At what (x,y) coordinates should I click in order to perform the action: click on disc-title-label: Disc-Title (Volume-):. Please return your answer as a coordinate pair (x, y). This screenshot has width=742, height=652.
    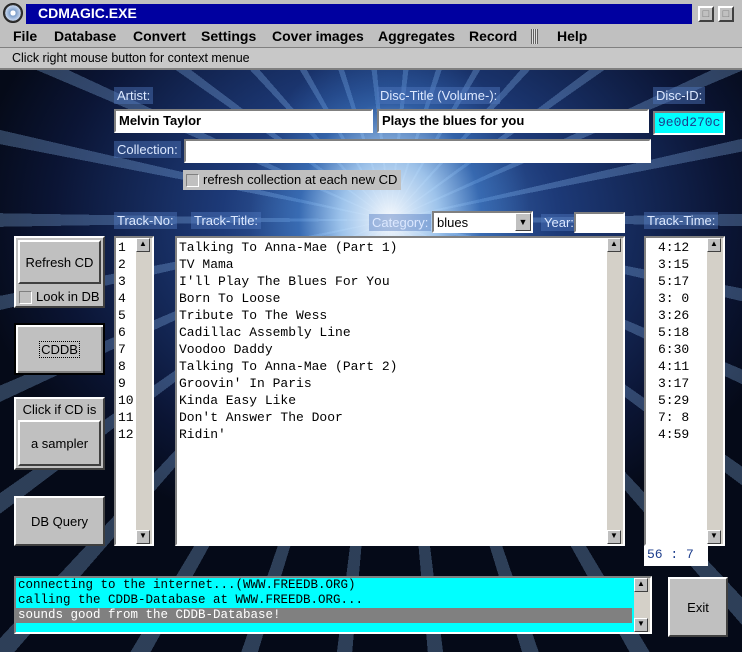
    Looking at the image, I should click on (439, 95).